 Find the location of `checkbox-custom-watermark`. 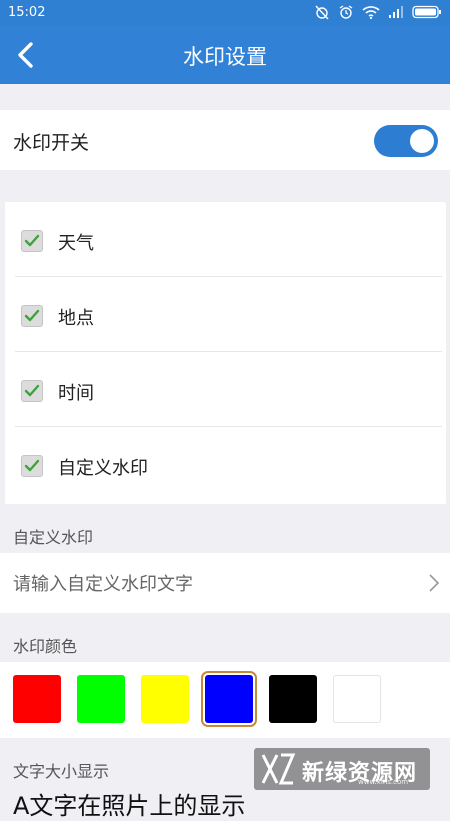

checkbox-custom-watermark is located at coordinates (32, 466).